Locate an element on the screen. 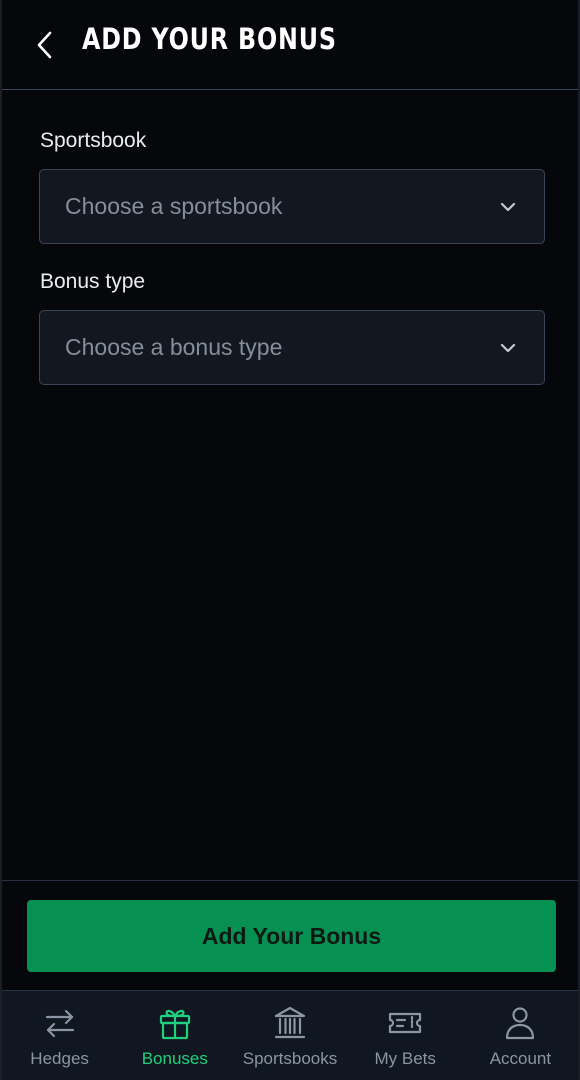 Image resolution: width=580 pixels, height=1080 pixels. chevron-left-icon is located at coordinates (44, 45).